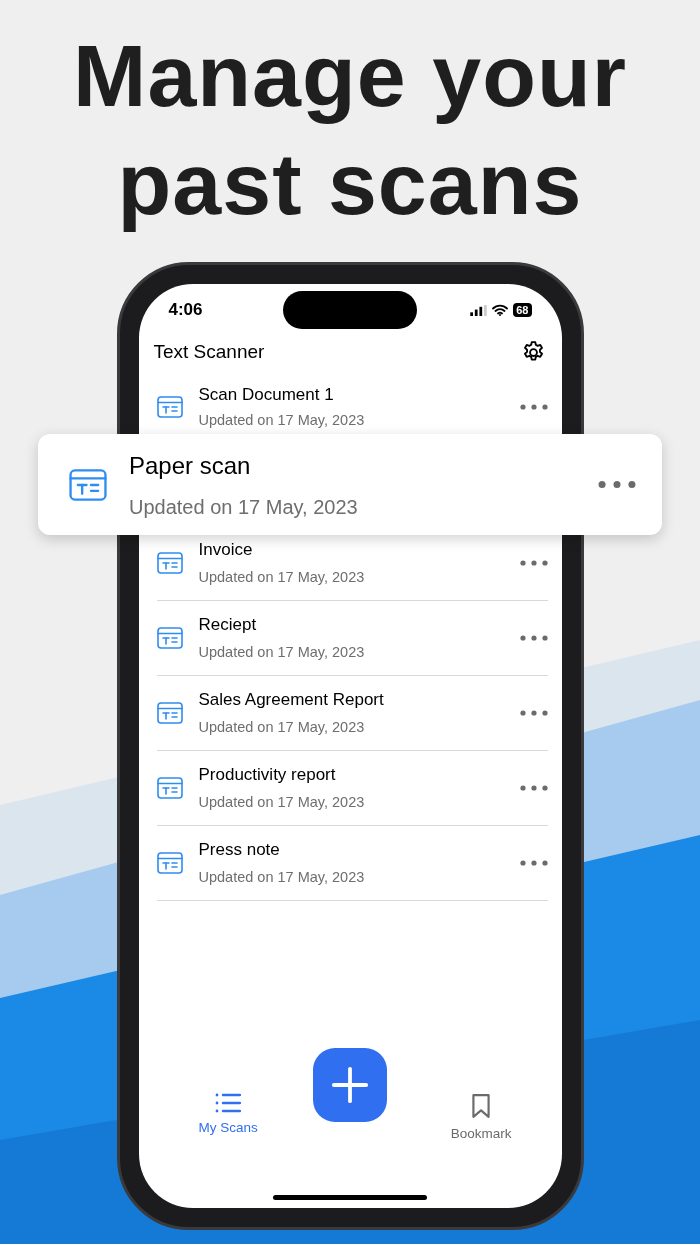  Describe the element at coordinates (350, 484) in the screenshot. I see `highlighted-scan-card: Paper scan Updated on 17 May, 2023` at that location.